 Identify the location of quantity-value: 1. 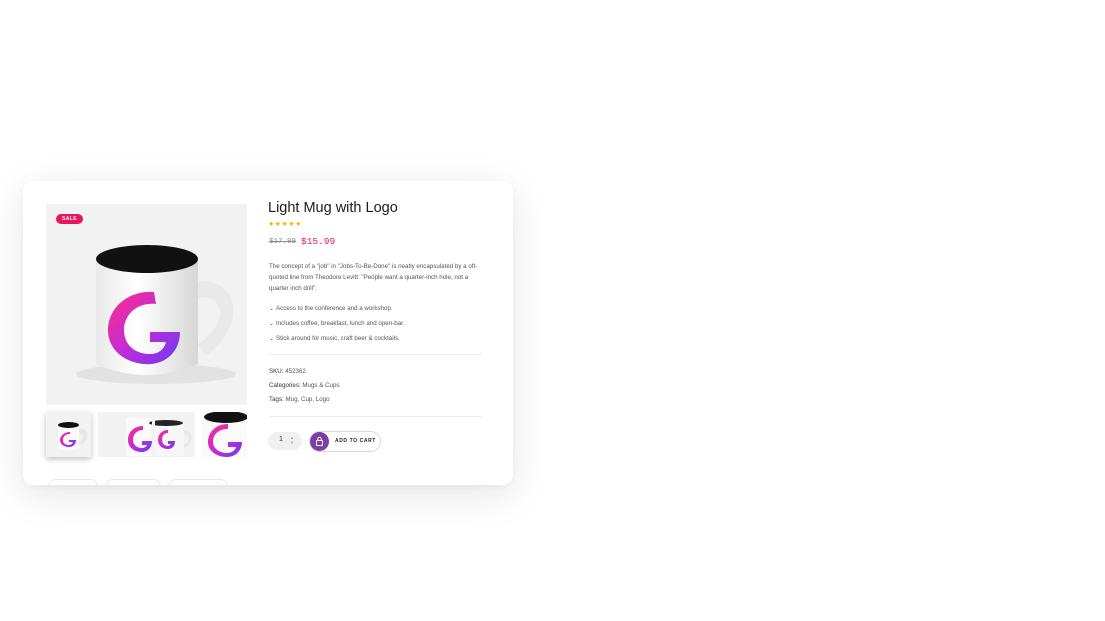
(281, 439).